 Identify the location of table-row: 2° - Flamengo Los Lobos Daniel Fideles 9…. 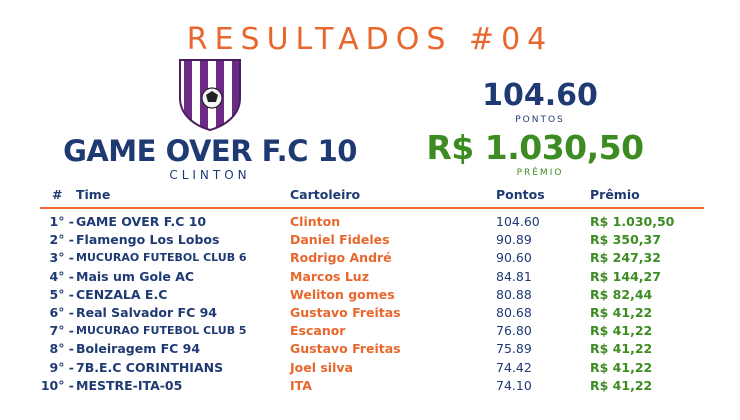
(372, 241).